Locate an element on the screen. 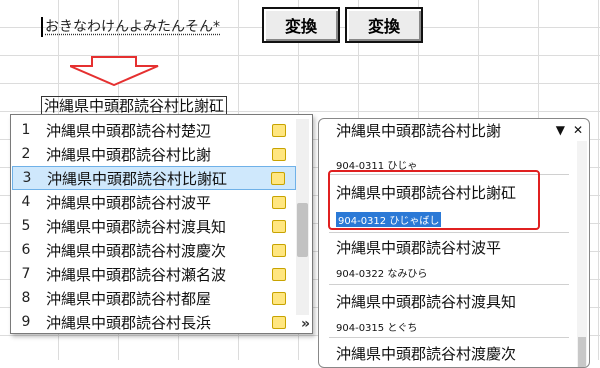 The image size is (600, 368). highlight-callout-box is located at coordinates (434, 200).